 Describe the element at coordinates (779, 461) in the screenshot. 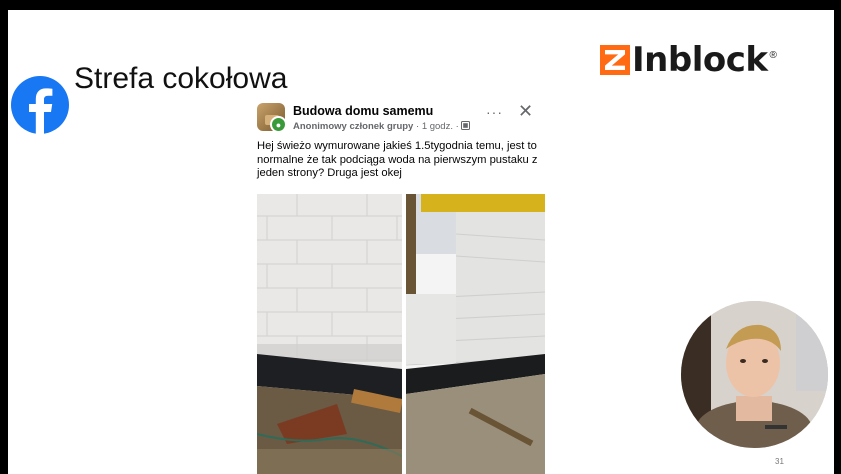

I see `page-number: 31` at that location.